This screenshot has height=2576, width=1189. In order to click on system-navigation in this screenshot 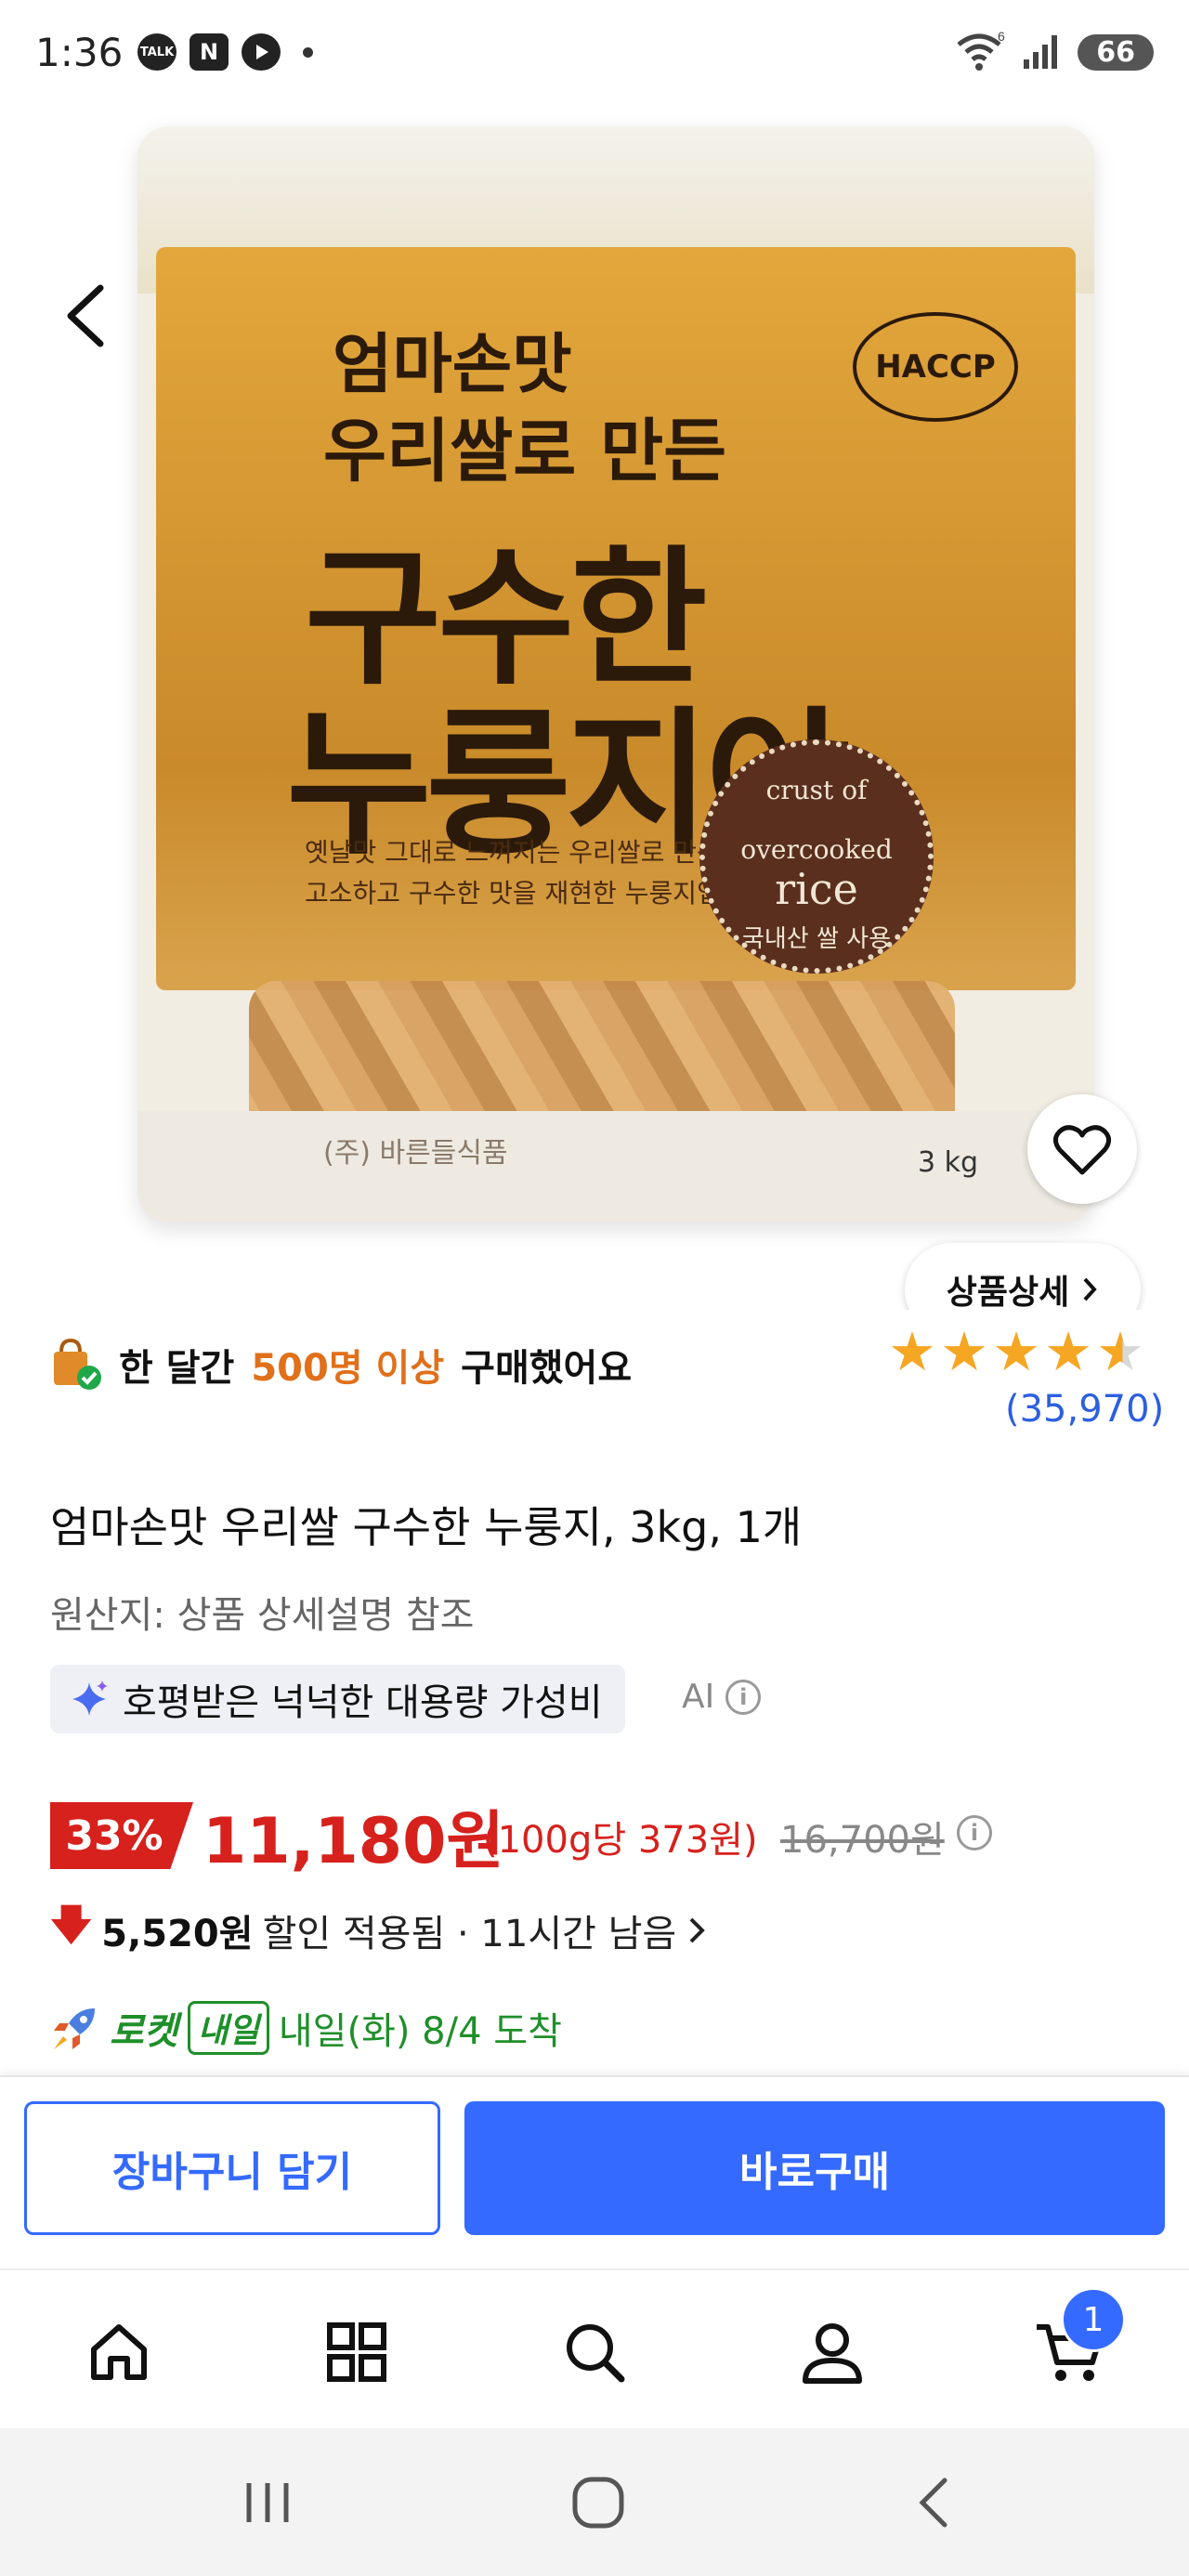, I will do `click(594, 2502)`.